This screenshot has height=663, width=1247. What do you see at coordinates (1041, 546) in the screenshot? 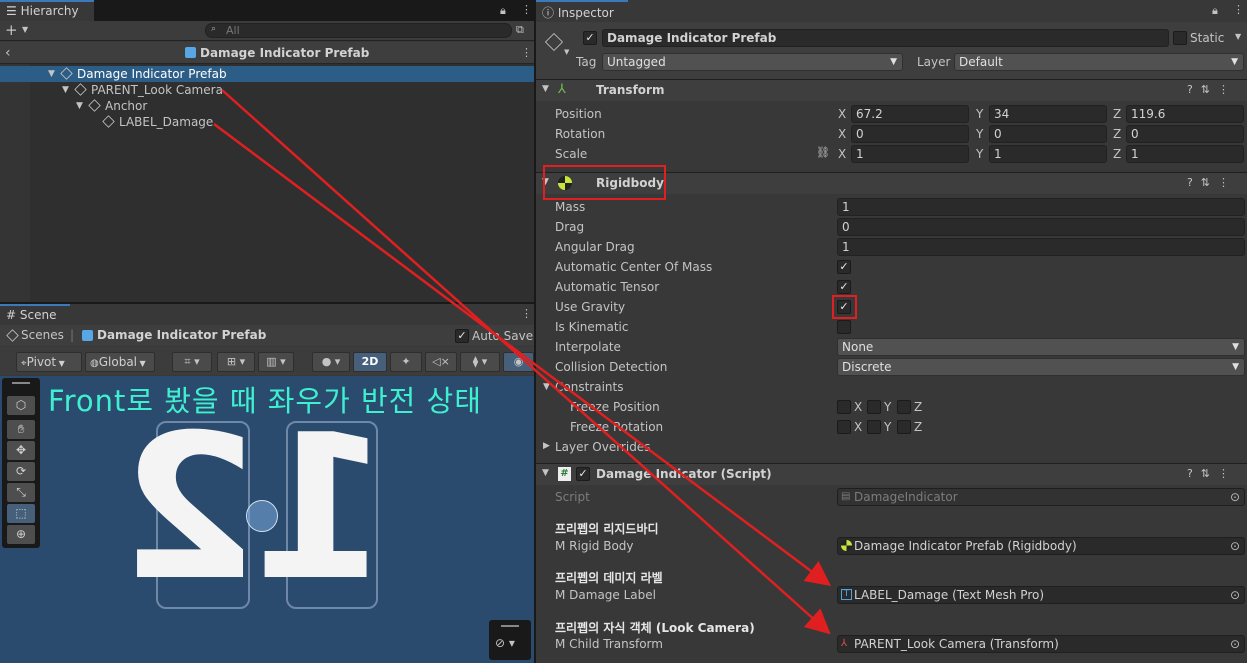
I see `m-rigid-body-field: Damage Indicator Prefab (Rigidbody) ⊙` at bounding box center [1041, 546].